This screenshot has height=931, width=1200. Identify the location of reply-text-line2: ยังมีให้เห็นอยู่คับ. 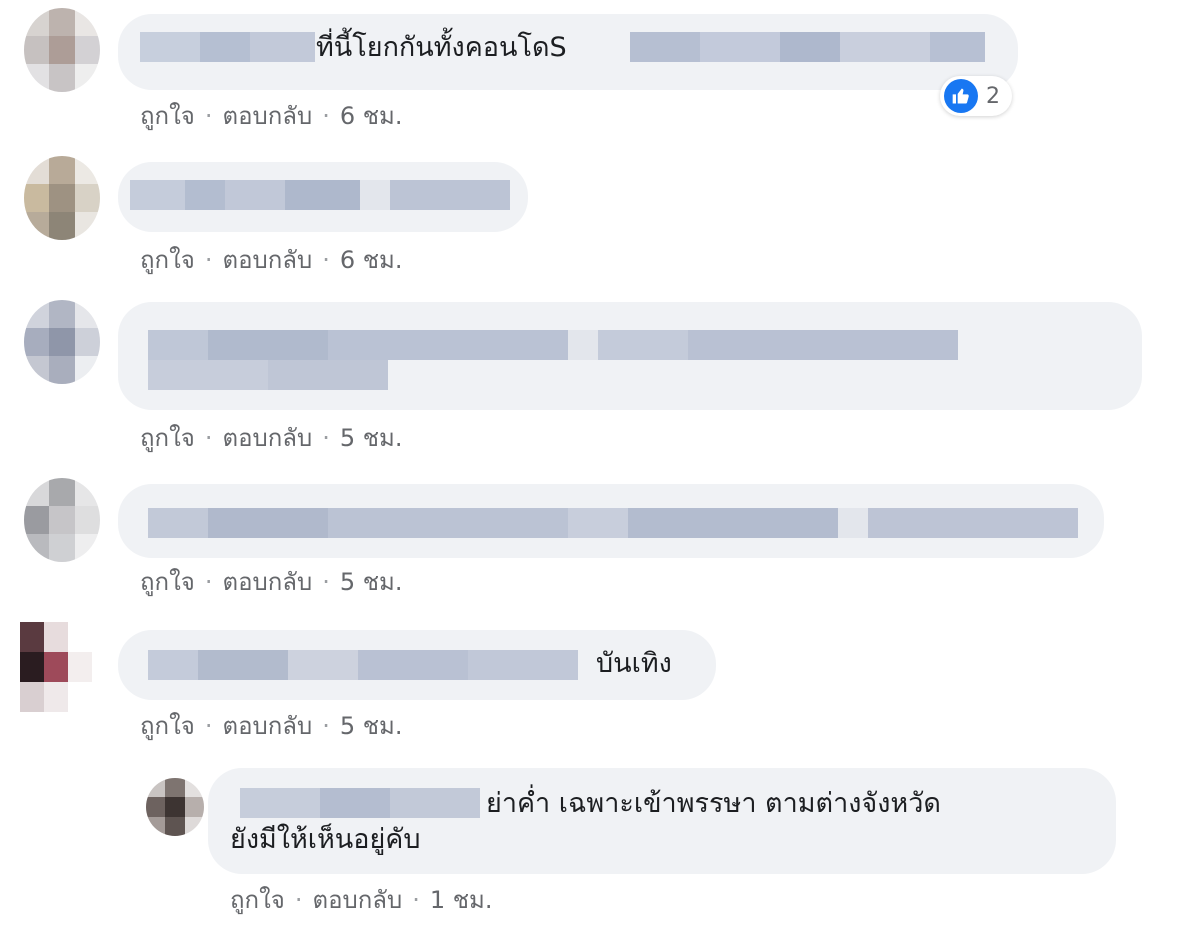
(325, 839).